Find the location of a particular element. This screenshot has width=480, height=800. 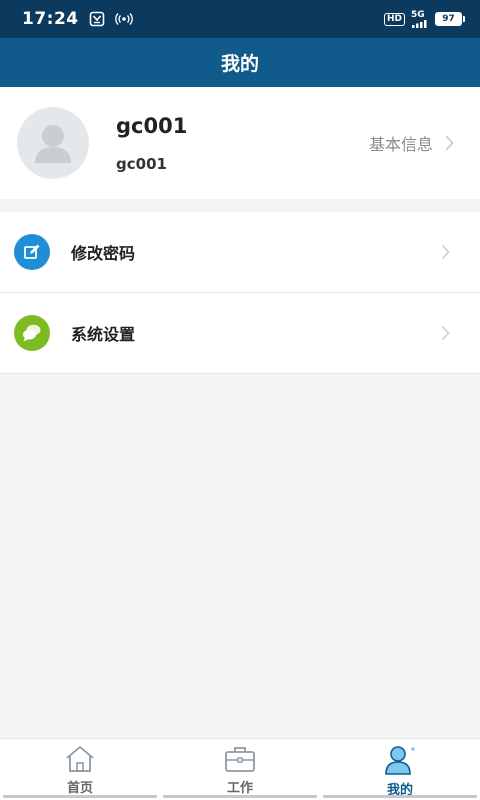

hd-badge: HD is located at coordinates (394, 19).